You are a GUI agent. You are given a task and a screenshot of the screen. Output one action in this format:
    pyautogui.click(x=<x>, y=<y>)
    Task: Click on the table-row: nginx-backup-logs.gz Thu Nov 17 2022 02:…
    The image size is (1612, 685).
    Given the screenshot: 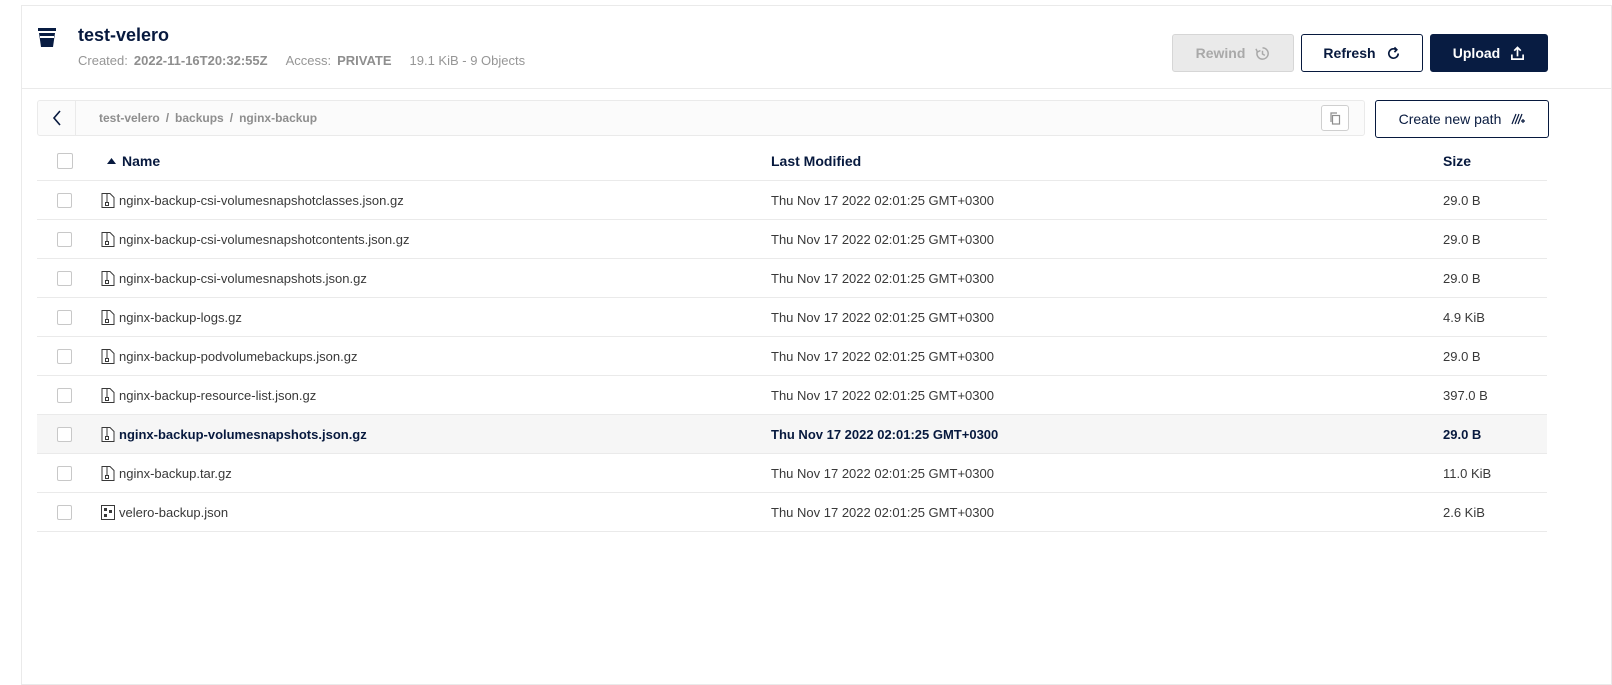 What is the action you would take?
    pyautogui.click(x=792, y=317)
    